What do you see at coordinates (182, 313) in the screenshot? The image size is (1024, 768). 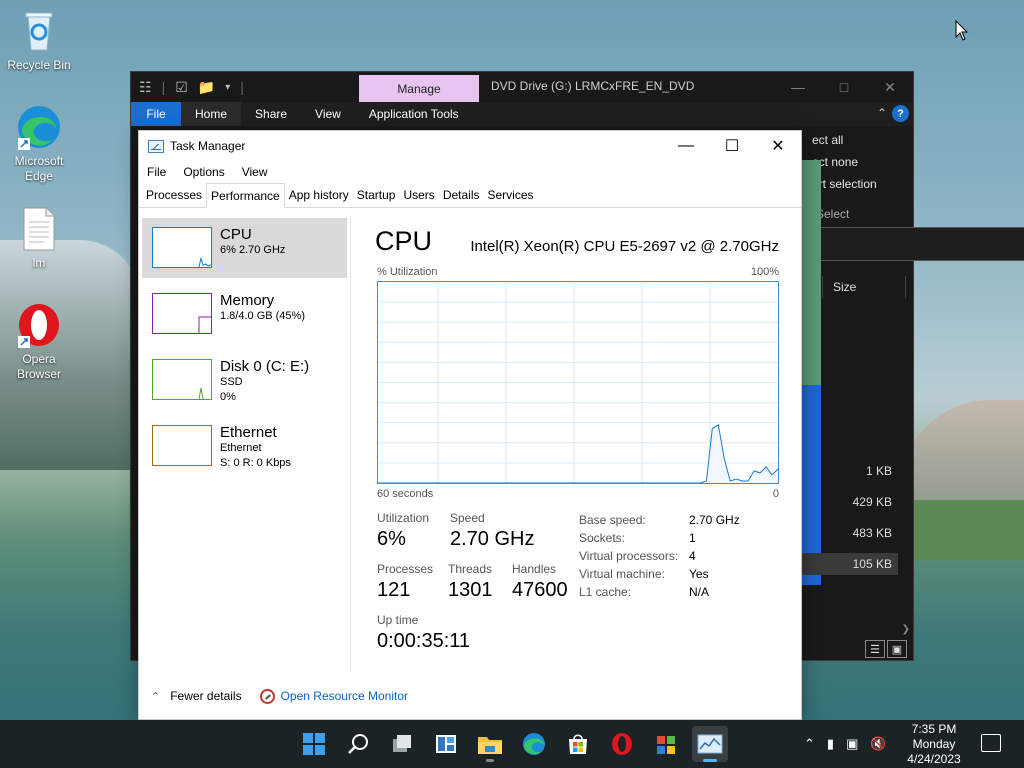 I see `memory-mini-graph` at bounding box center [182, 313].